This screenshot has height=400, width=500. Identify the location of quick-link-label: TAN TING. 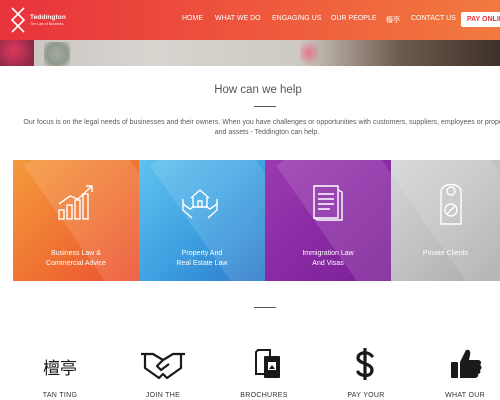
(60, 395).